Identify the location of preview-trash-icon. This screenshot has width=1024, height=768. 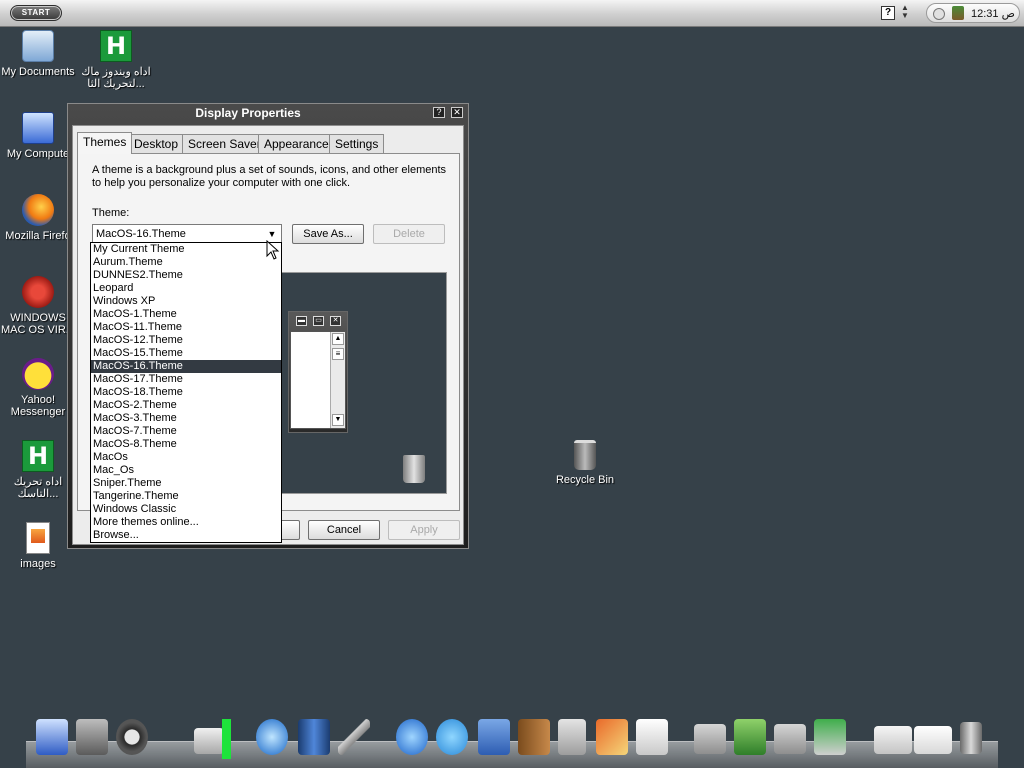
(414, 469).